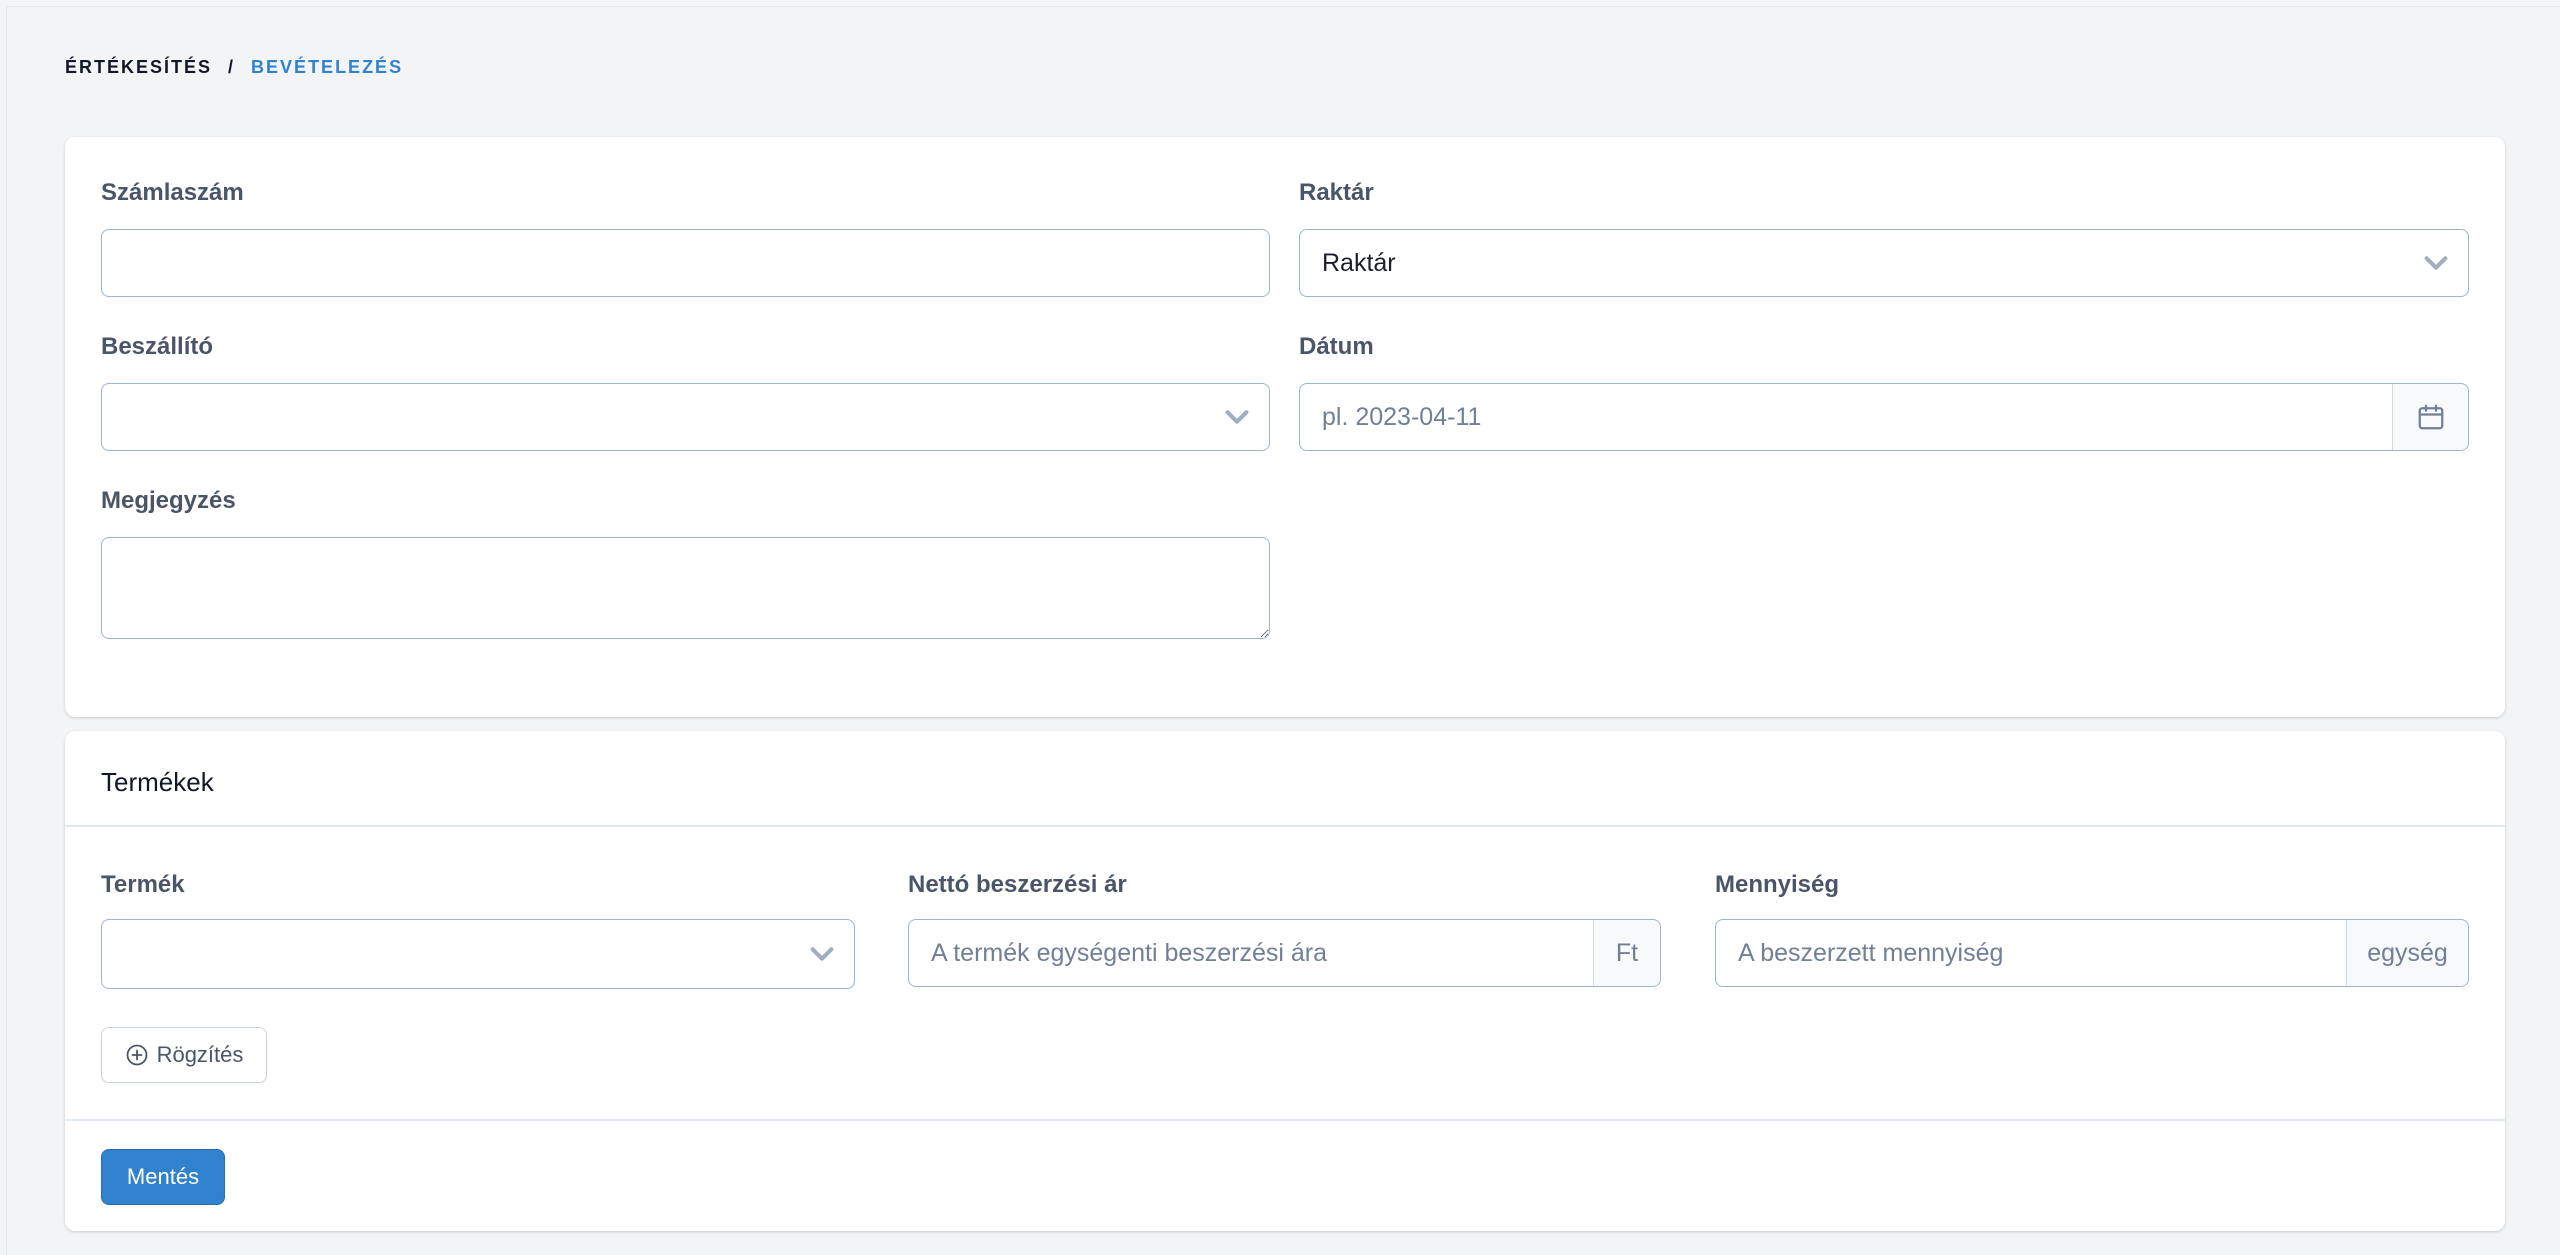 This screenshot has width=2560, height=1255. I want to click on product-label: Termék, so click(143, 884).